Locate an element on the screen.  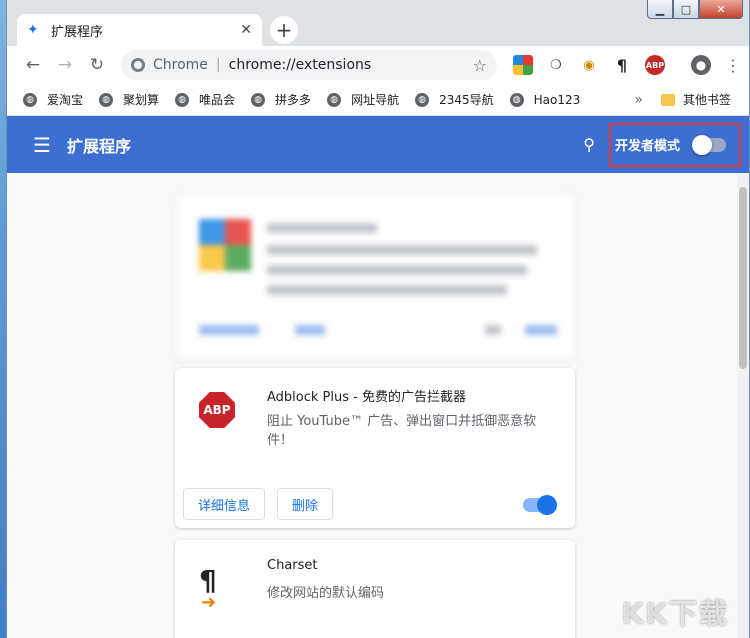
profile-avatar-icon: ● is located at coordinates (701, 65).